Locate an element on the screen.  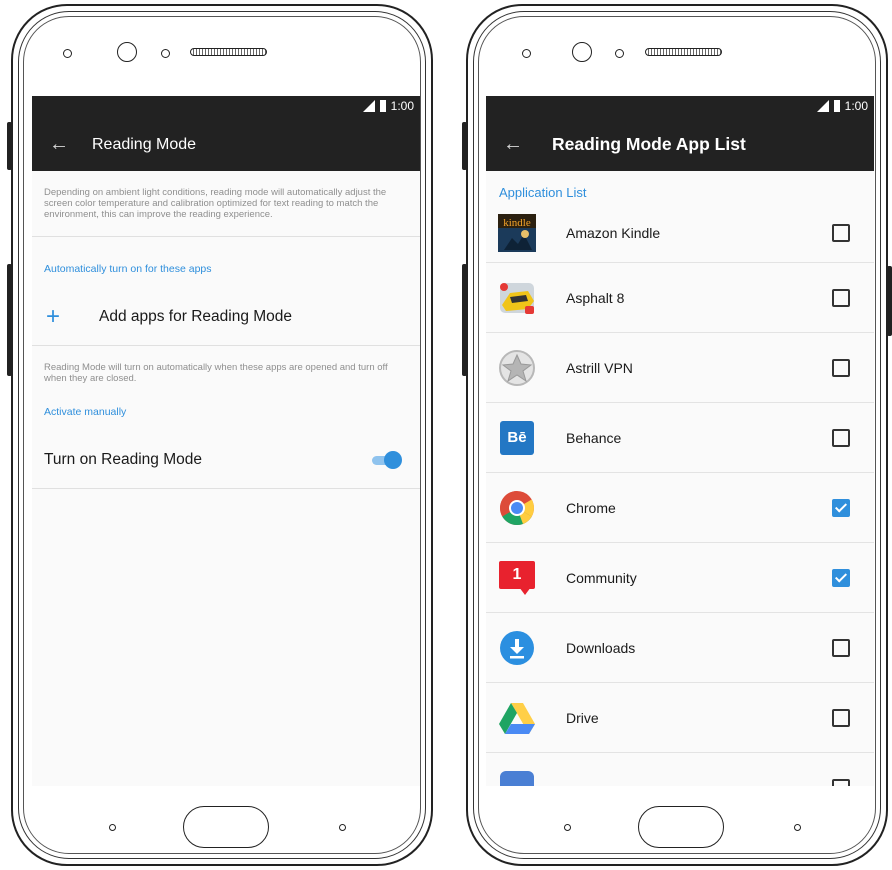
add-apps-row: + Add apps for Reading Mode is located at coordinates (226, 317).